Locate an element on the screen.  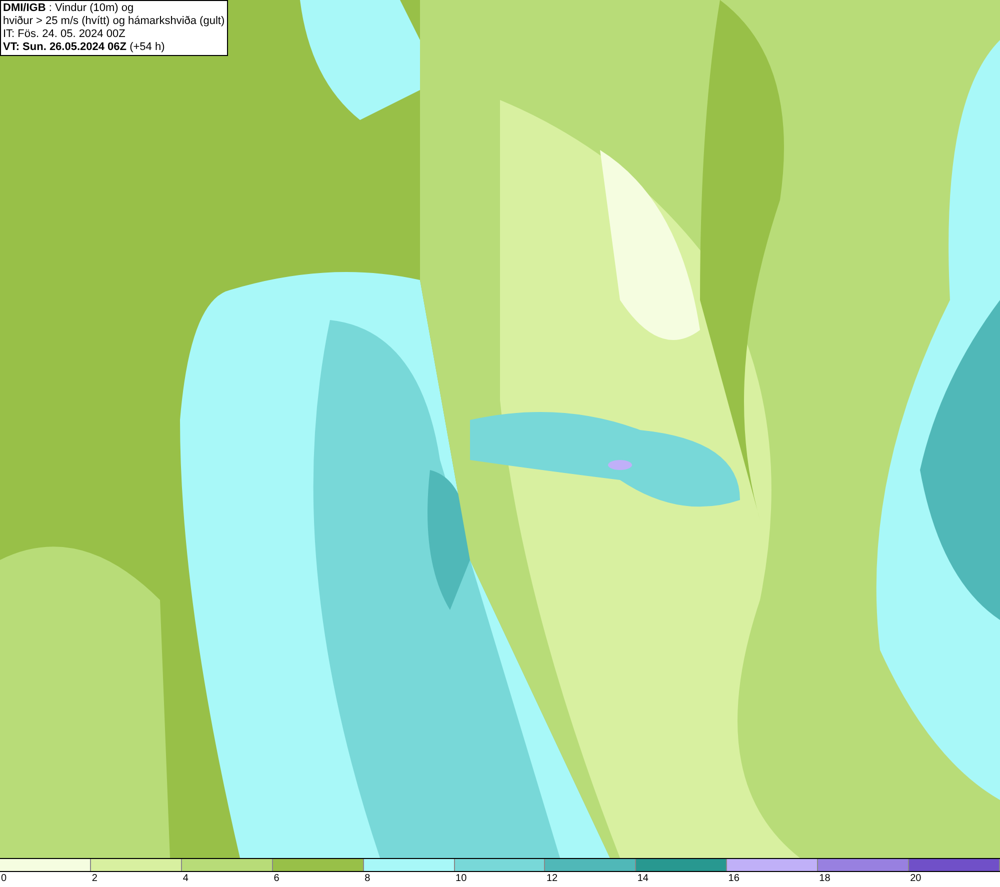
scale-label: 10 is located at coordinates (461, 879).